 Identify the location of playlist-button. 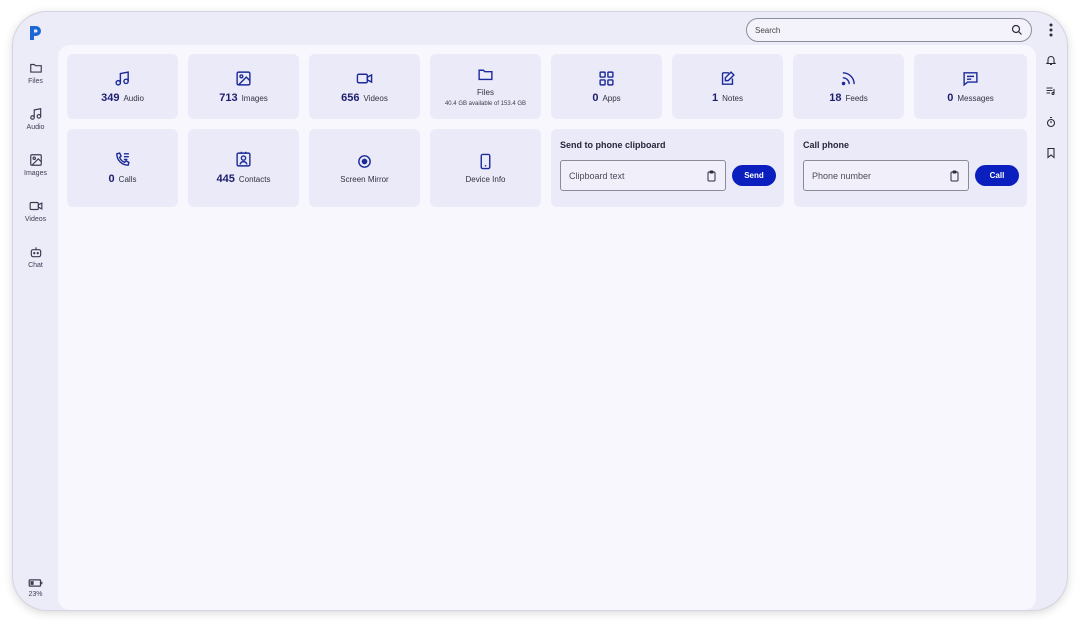
(1051, 91).